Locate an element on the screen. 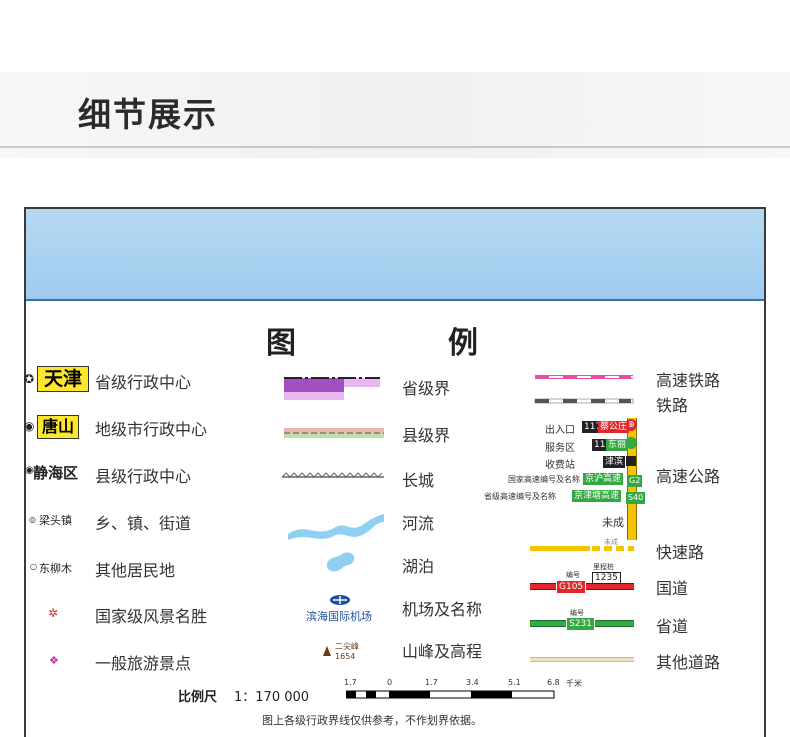 The height and width of the screenshot is (737, 790). legend-label-province-border: 省级界 is located at coordinates (426, 388).